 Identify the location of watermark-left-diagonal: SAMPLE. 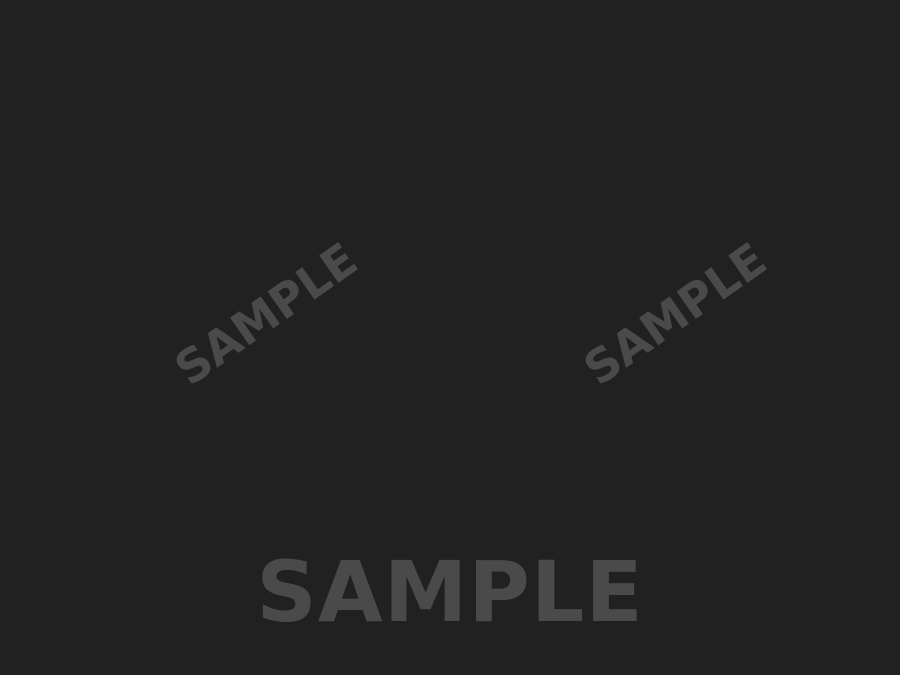
(266, 314).